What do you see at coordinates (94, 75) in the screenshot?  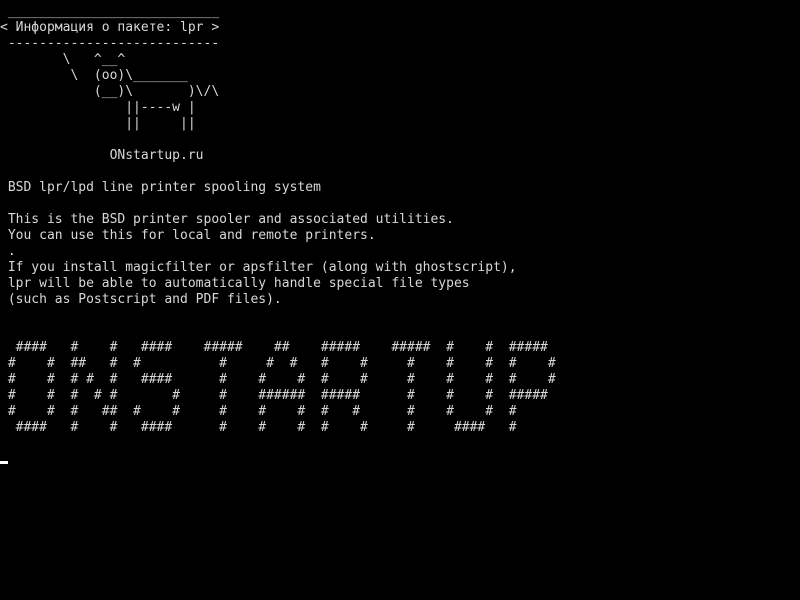 I see `cowsay-cow-line: \ (oo)\_______` at bounding box center [94, 75].